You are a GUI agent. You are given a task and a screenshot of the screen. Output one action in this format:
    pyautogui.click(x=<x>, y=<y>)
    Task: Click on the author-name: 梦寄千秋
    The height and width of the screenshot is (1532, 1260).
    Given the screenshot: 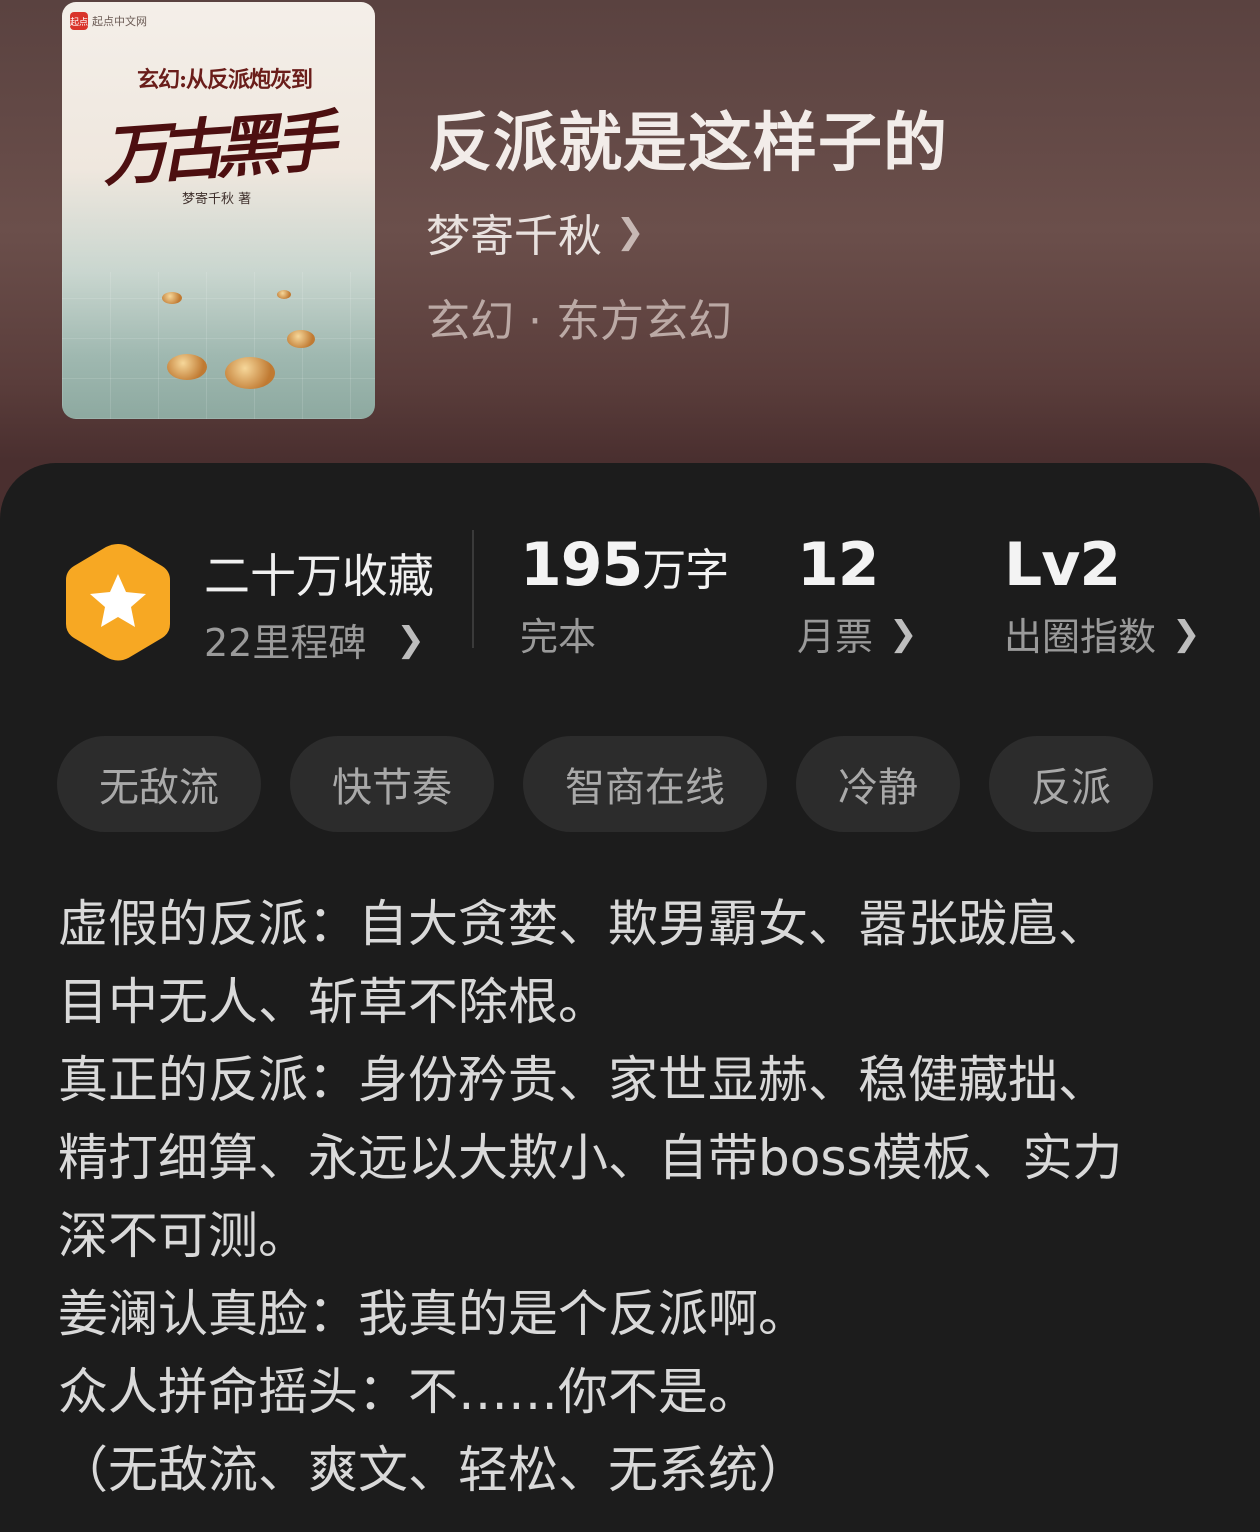 What is the action you would take?
    pyautogui.click(x=514, y=236)
    